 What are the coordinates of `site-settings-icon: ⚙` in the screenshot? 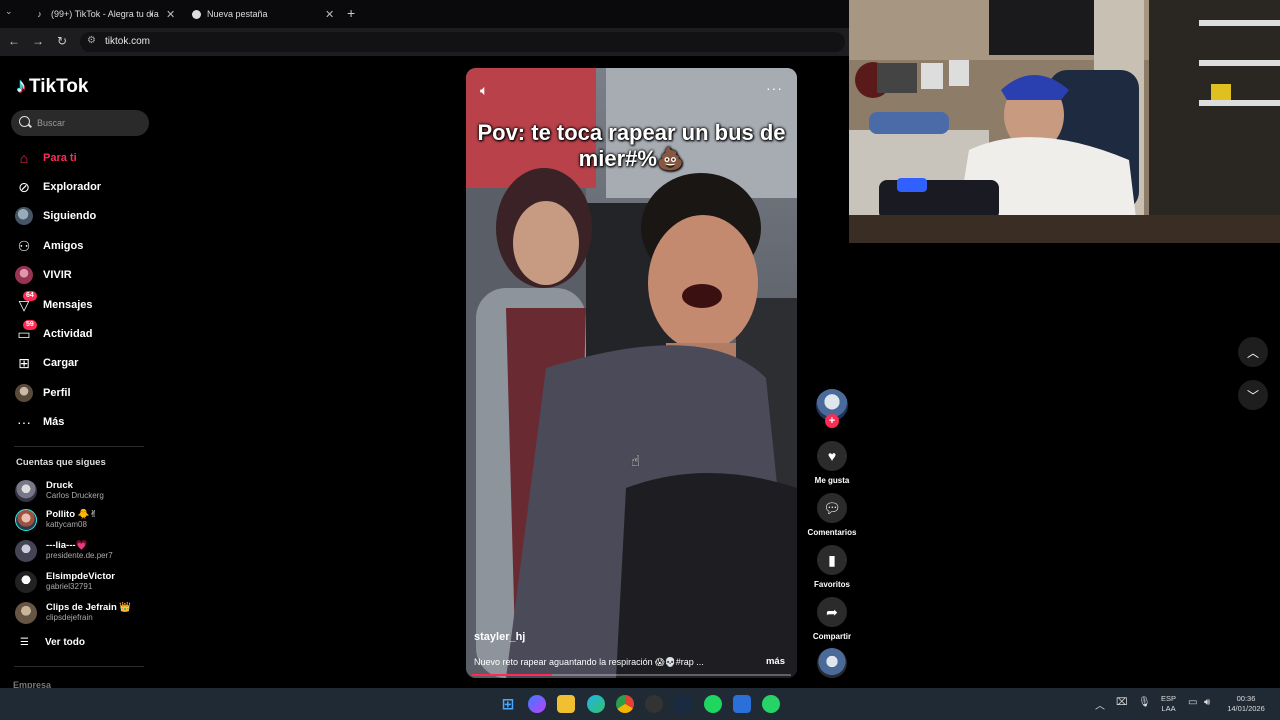 It's located at (91, 40).